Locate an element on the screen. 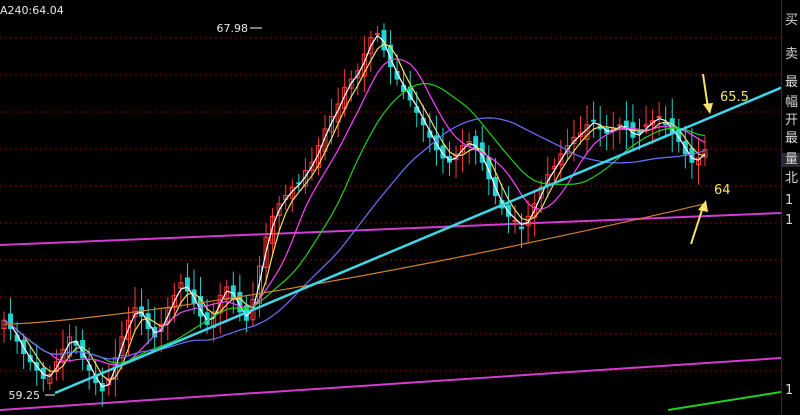 The image size is (800, 415). sidebar-item: 幅 is located at coordinates (791, 103).